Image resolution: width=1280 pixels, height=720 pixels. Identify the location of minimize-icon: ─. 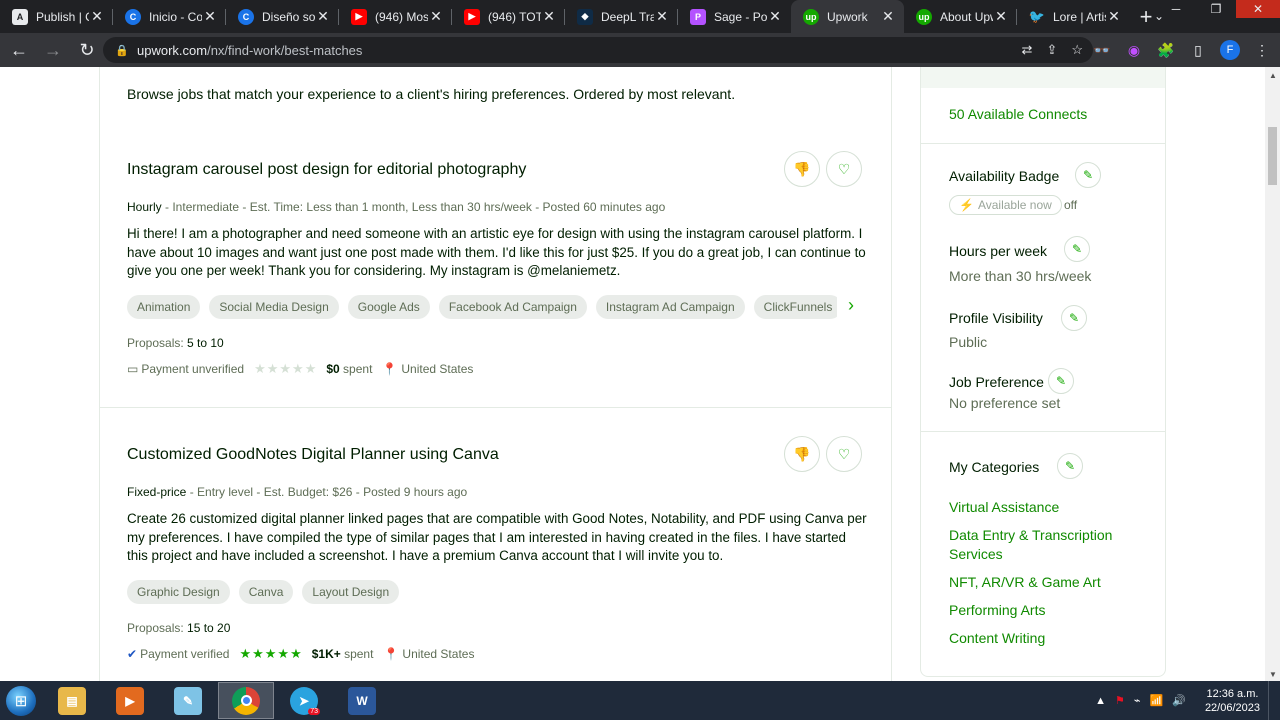
(1176, 9).